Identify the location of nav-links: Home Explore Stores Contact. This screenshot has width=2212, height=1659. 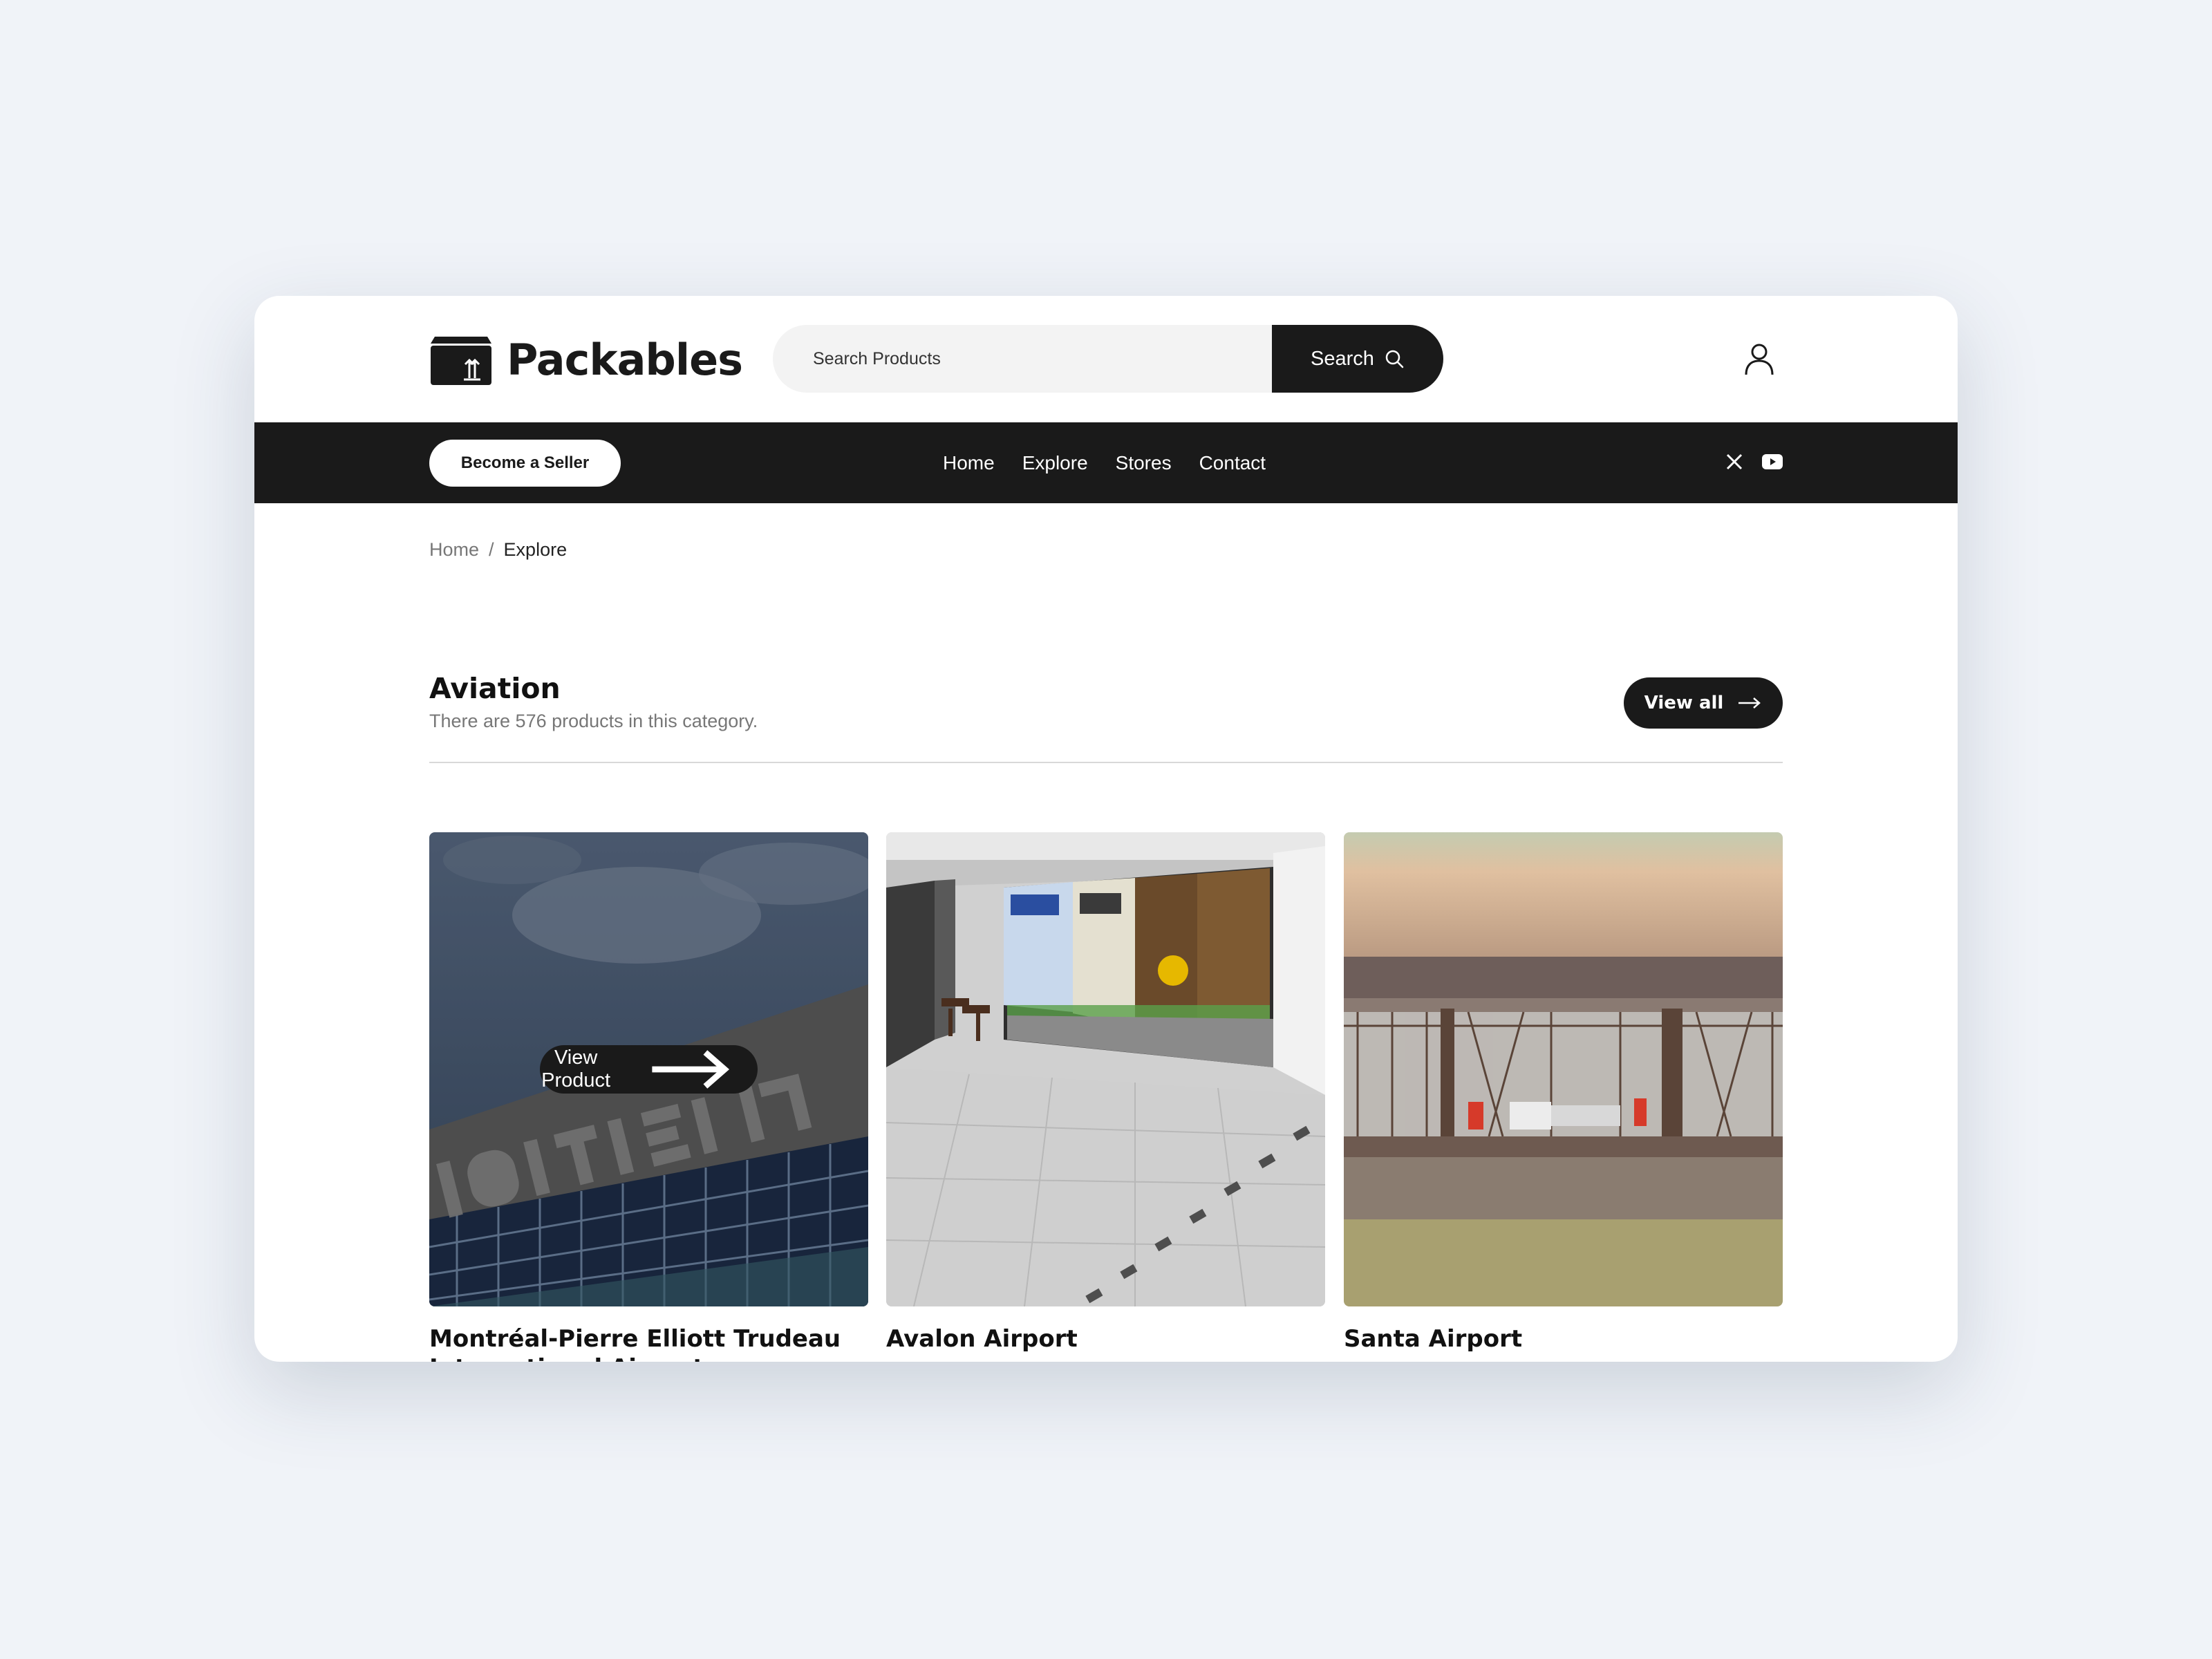
(1104, 462).